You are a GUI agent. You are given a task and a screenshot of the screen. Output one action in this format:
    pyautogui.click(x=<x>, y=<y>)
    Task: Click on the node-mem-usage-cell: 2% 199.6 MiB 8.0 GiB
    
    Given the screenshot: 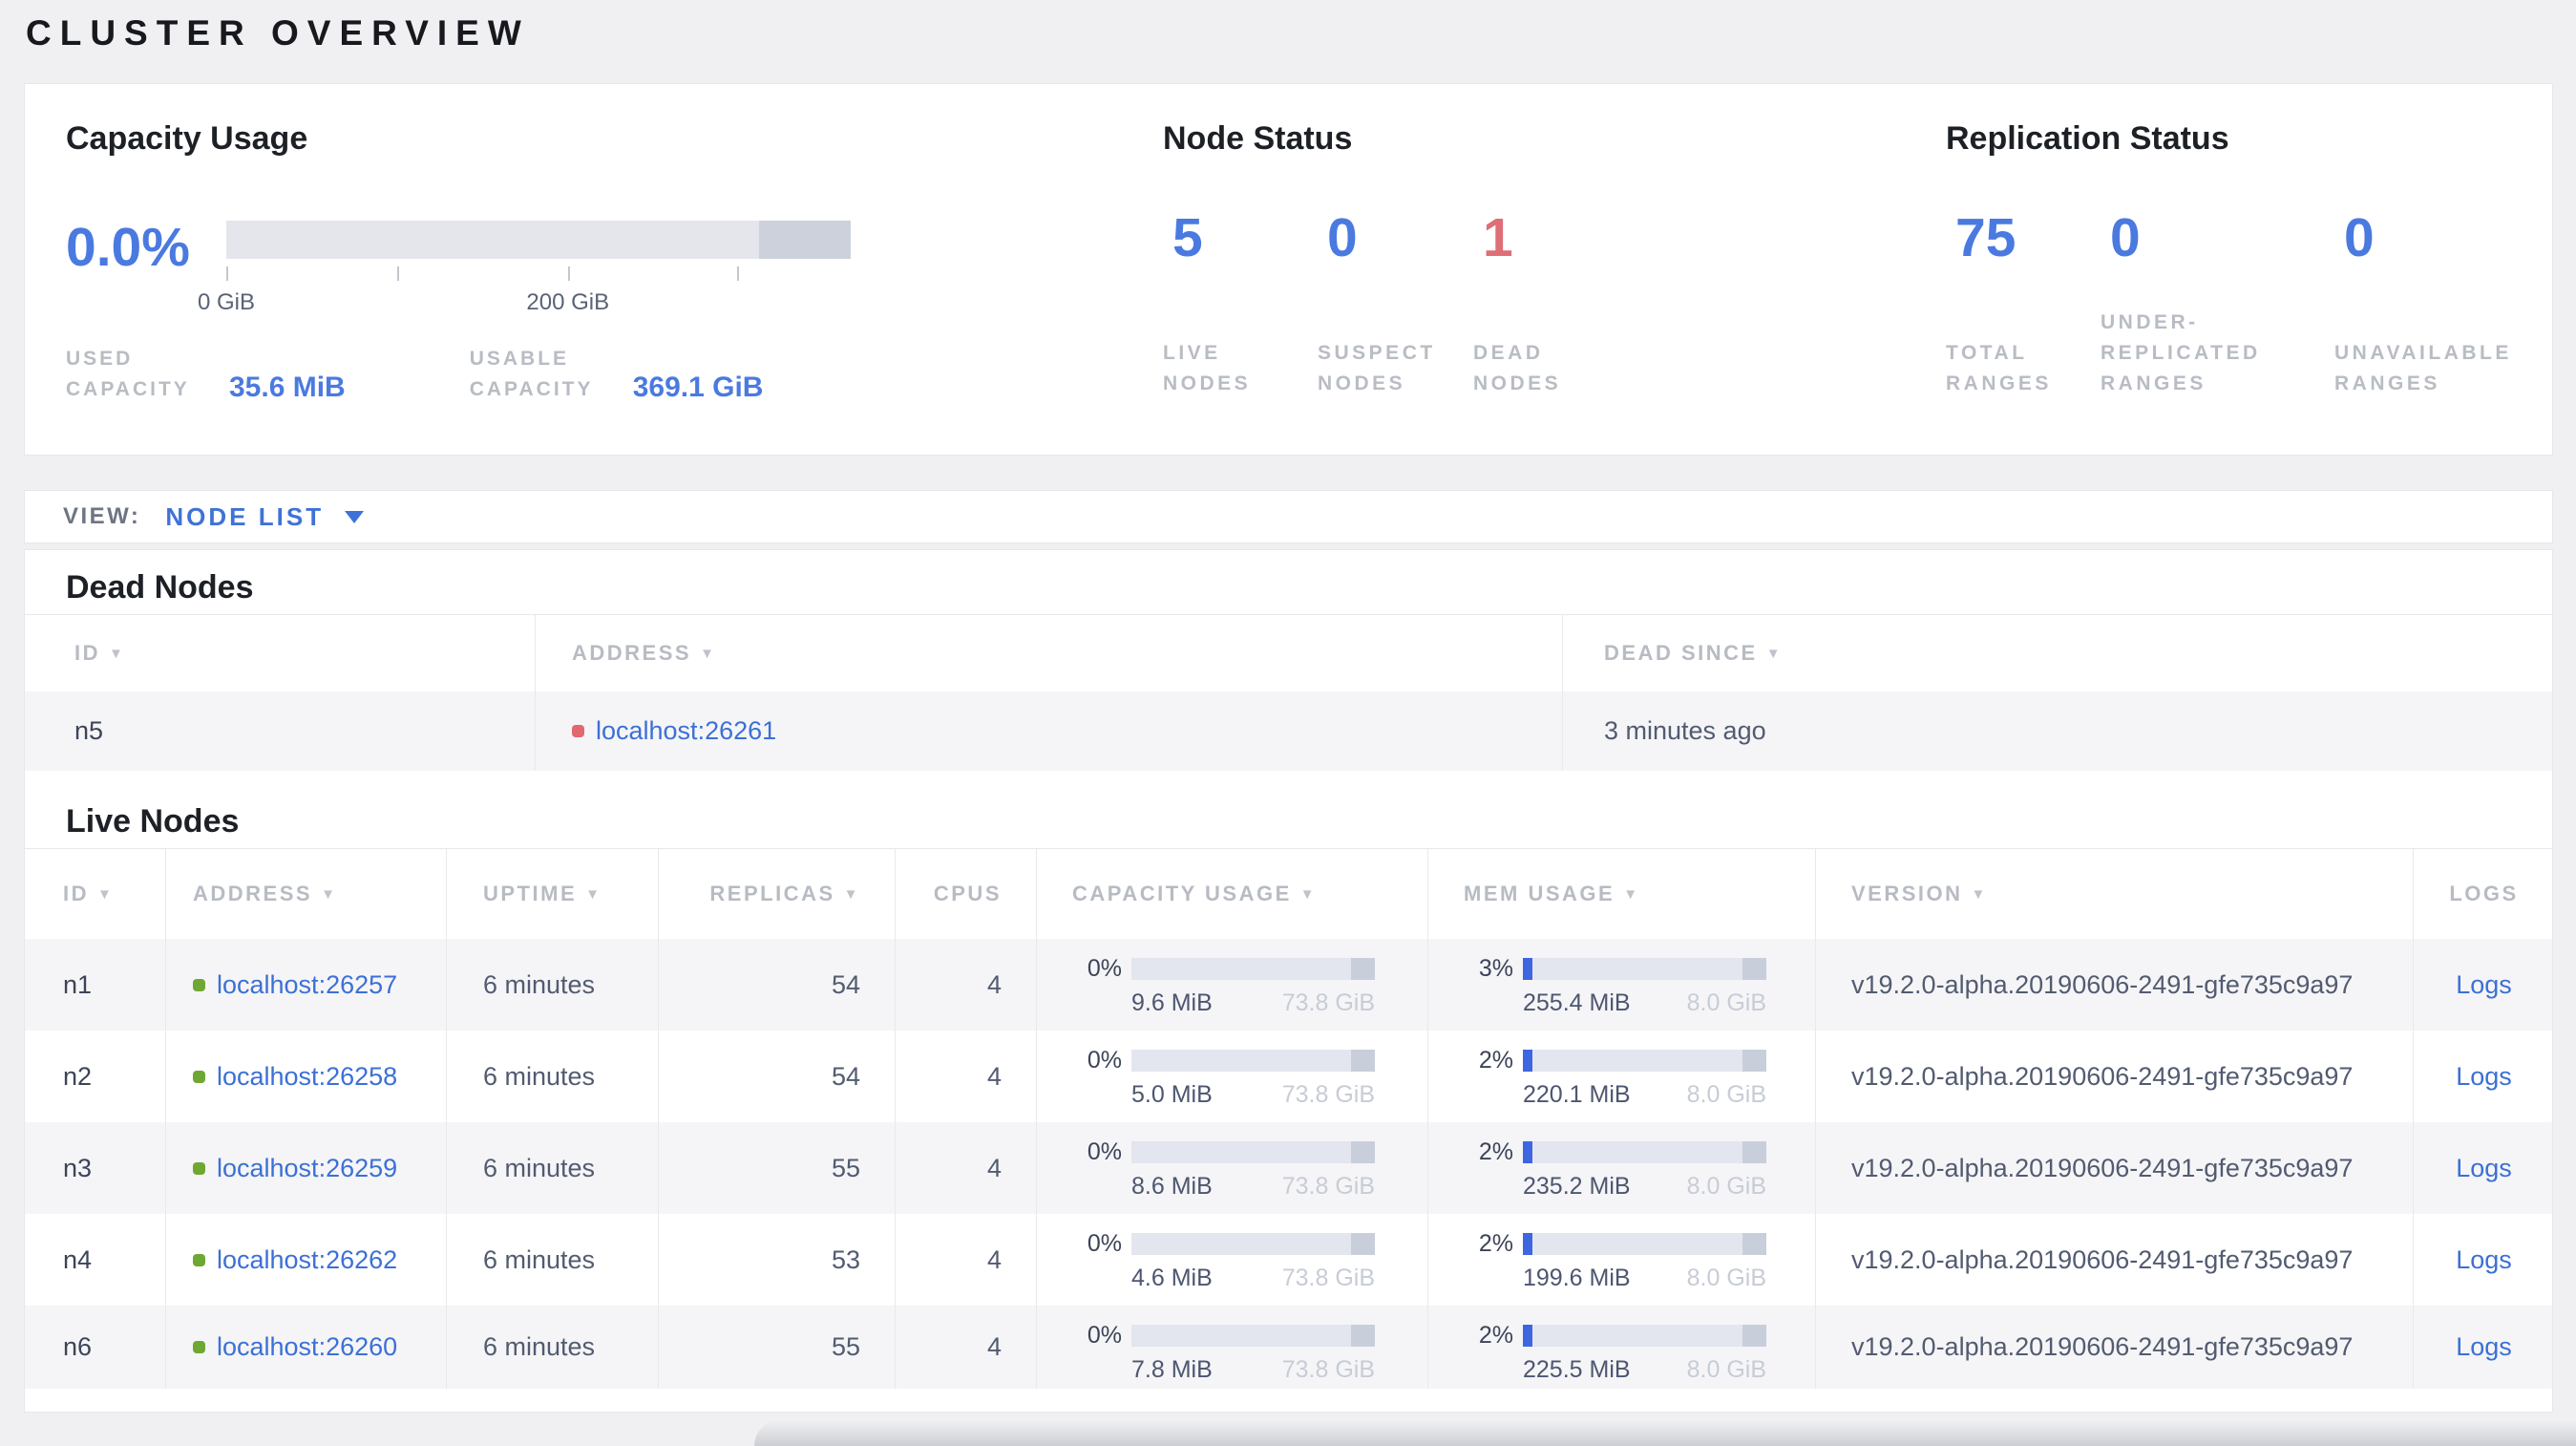 What is the action you would take?
    pyautogui.click(x=1621, y=1260)
    